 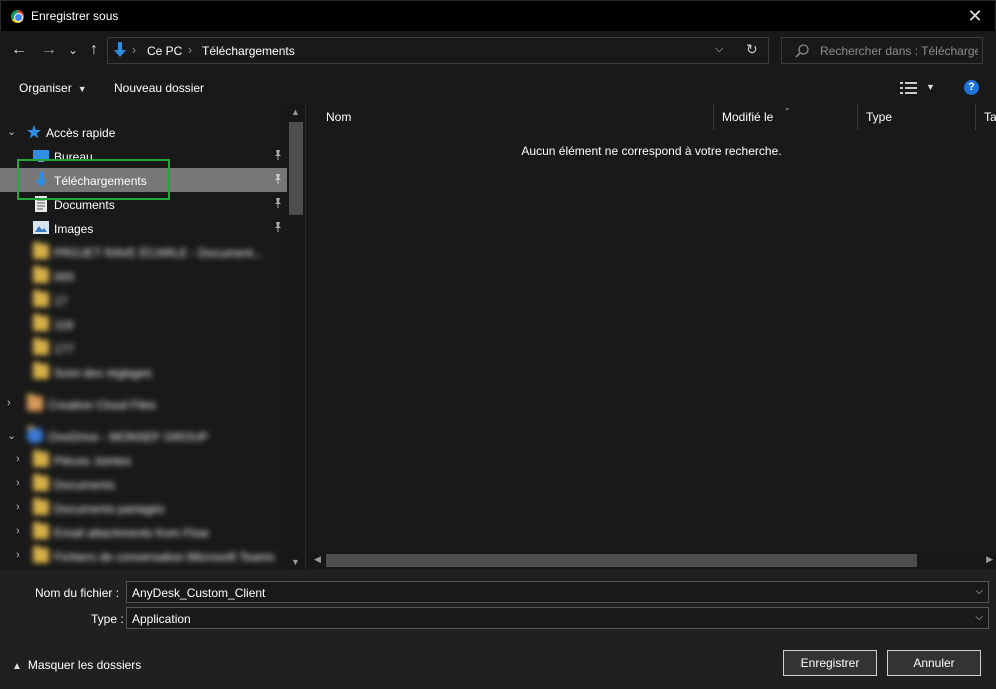 I want to click on forward-button: →, so click(x=49, y=50).